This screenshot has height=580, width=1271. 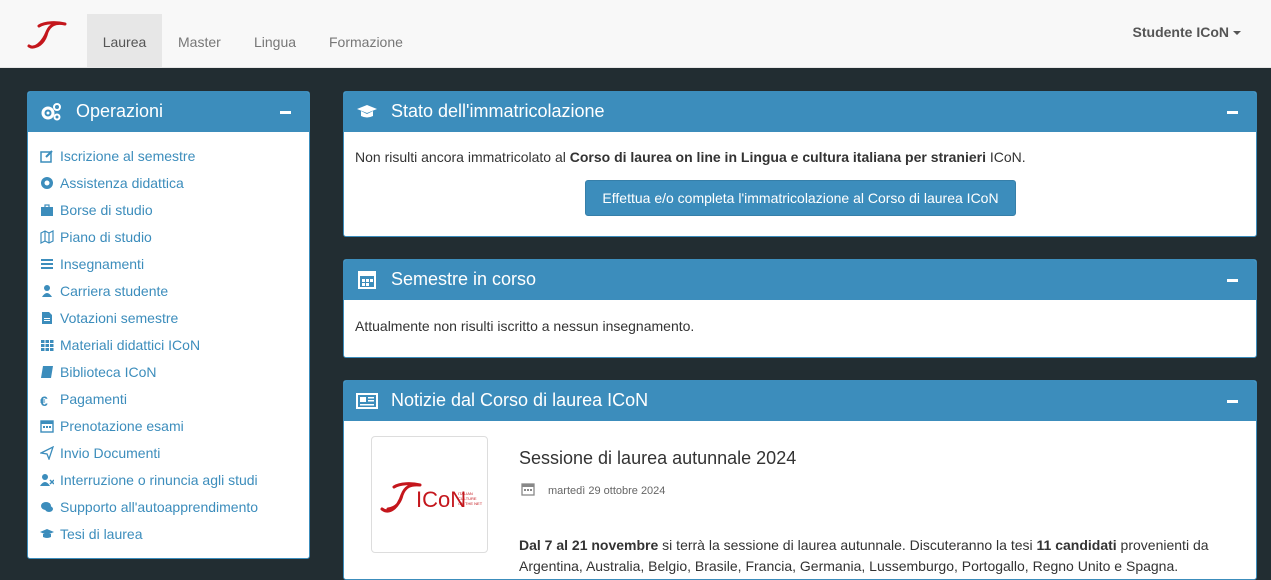 What do you see at coordinates (520, 400) in the screenshot?
I see `notizie-title: Notizie dal Corso di laurea ICoN` at bounding box center [520, 400].